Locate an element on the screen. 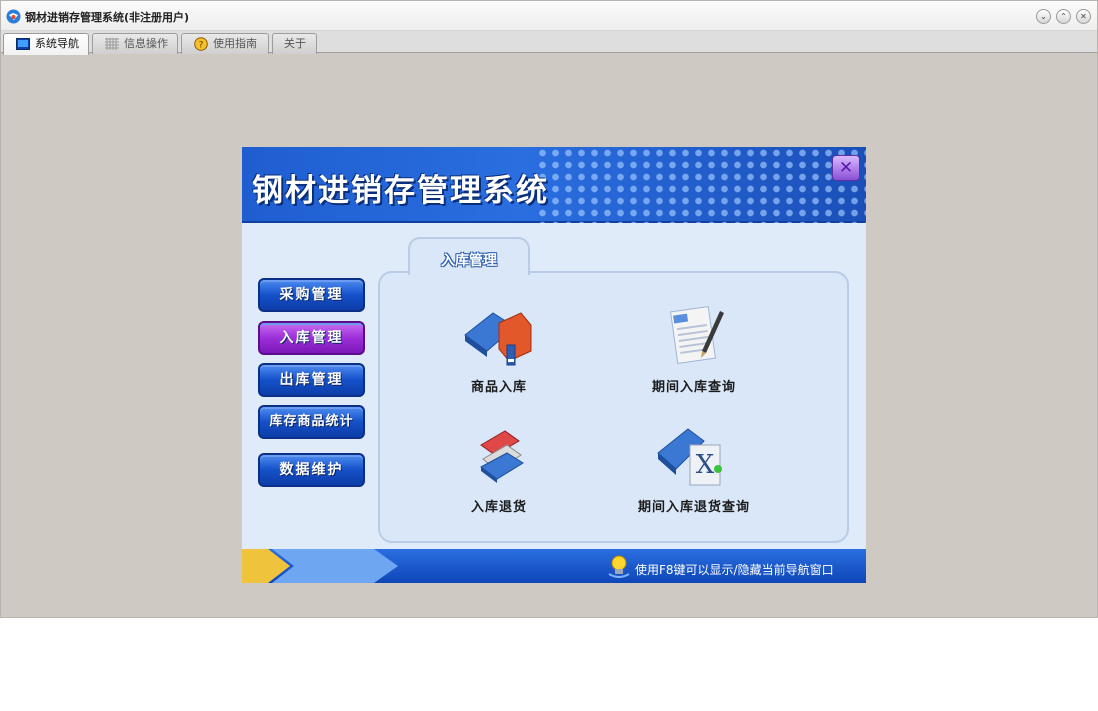  minimize-button: ⌄ is located at coordinates (1043, 16).